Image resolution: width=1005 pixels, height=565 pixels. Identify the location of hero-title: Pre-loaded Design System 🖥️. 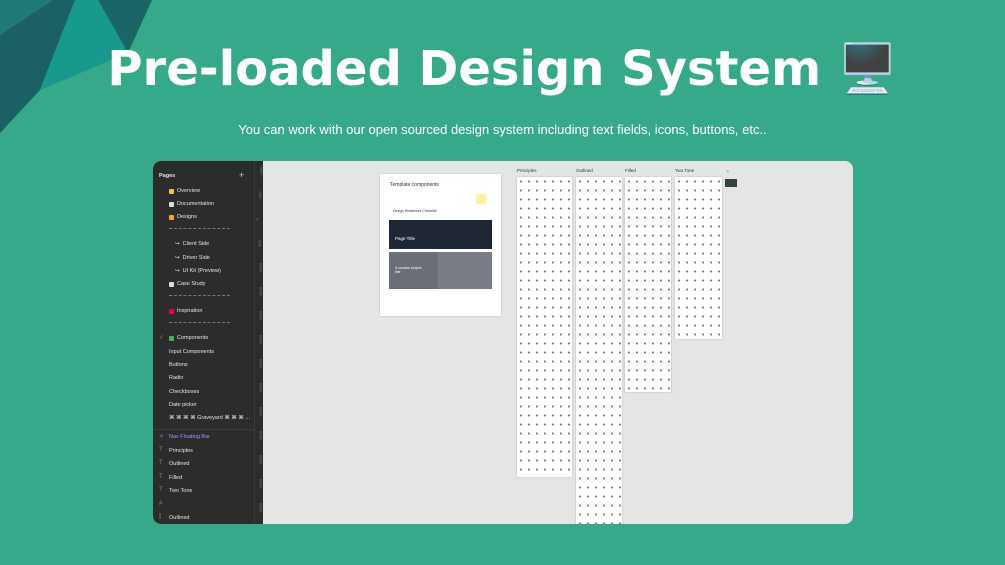
(502, 69).